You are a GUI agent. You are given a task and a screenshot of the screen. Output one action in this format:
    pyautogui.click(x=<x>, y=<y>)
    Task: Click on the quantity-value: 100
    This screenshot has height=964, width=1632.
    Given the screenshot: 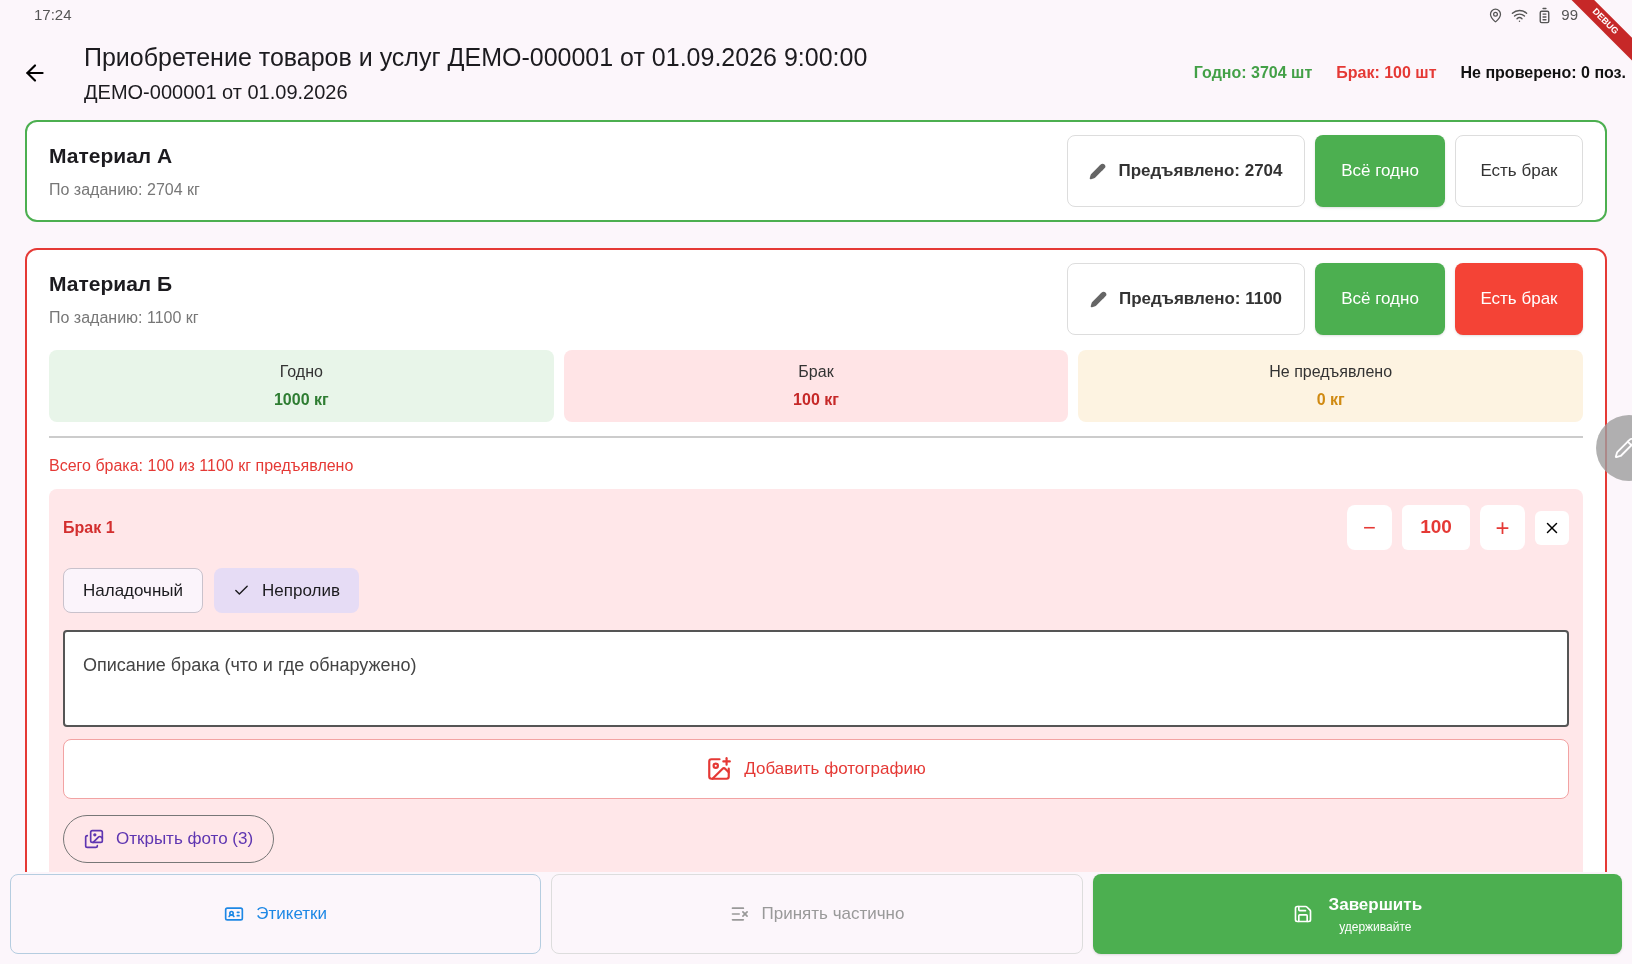 What is the action you would take?
    pyautogui.click(x=1436, y=527)
    